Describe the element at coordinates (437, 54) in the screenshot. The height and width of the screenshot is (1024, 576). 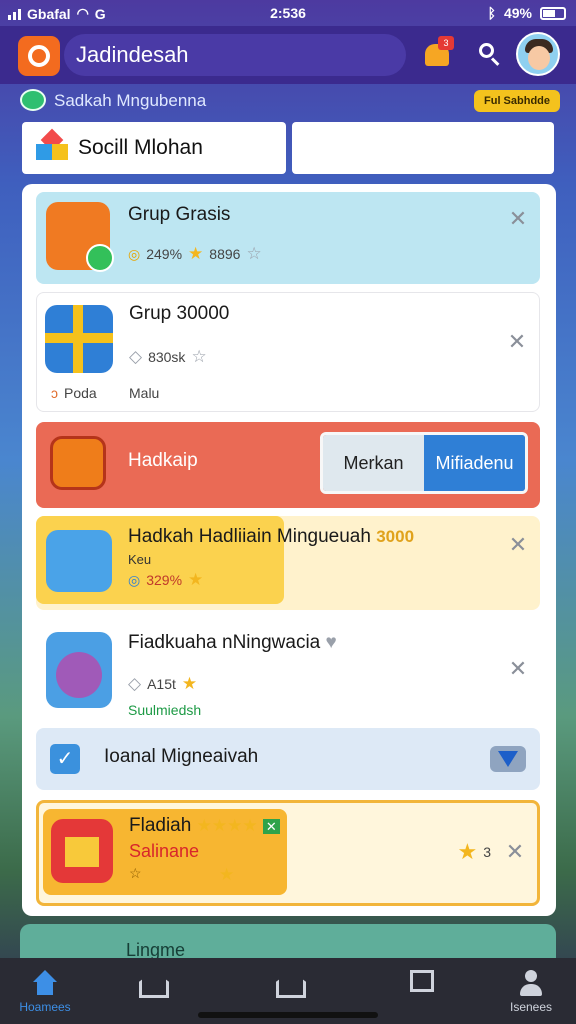
I see `bell-icon: 3` at that location.